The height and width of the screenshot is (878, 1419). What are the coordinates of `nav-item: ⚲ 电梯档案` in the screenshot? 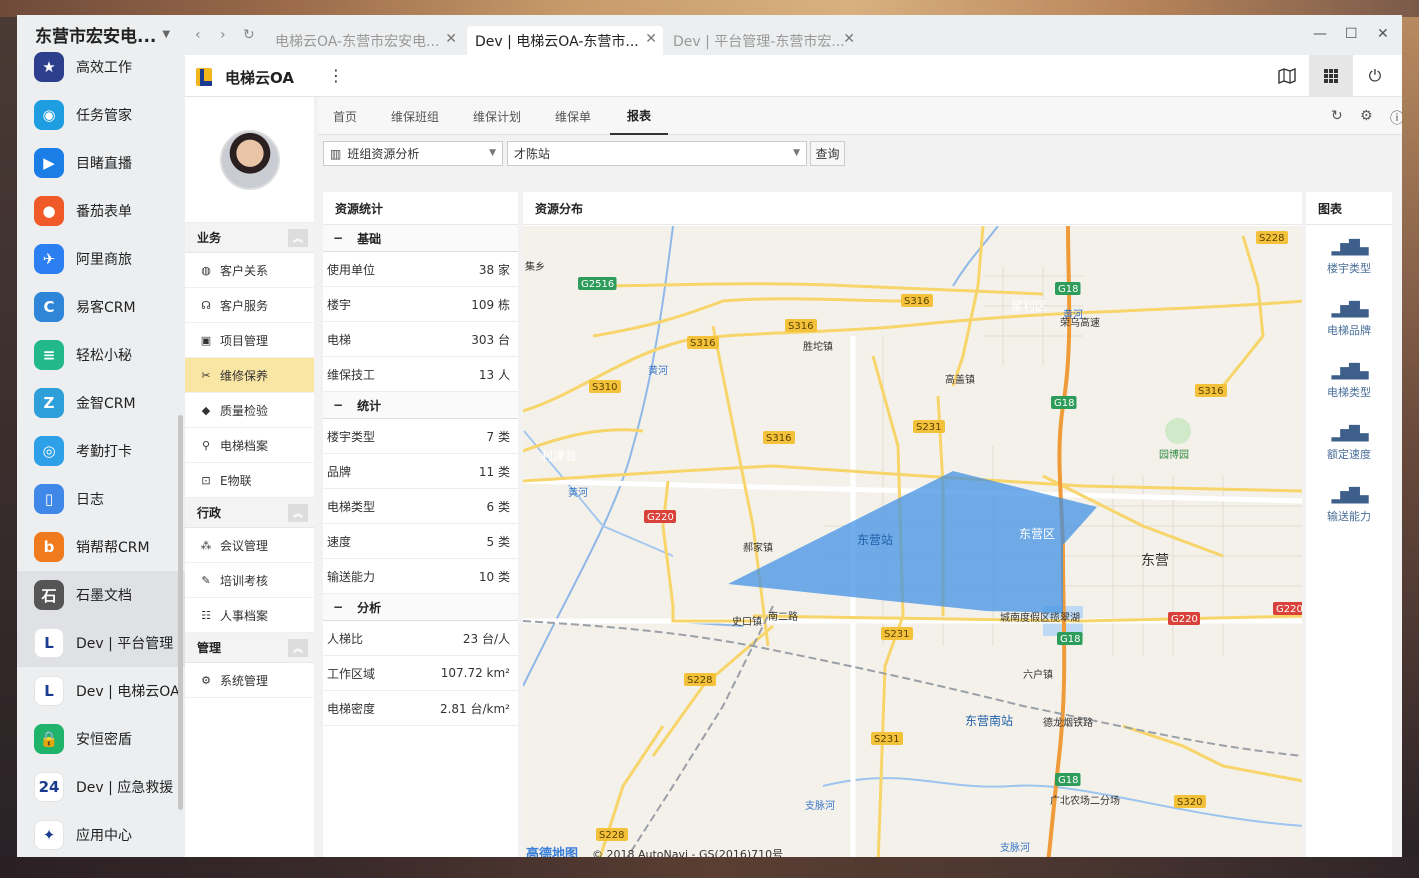 It's located at (249, 445).